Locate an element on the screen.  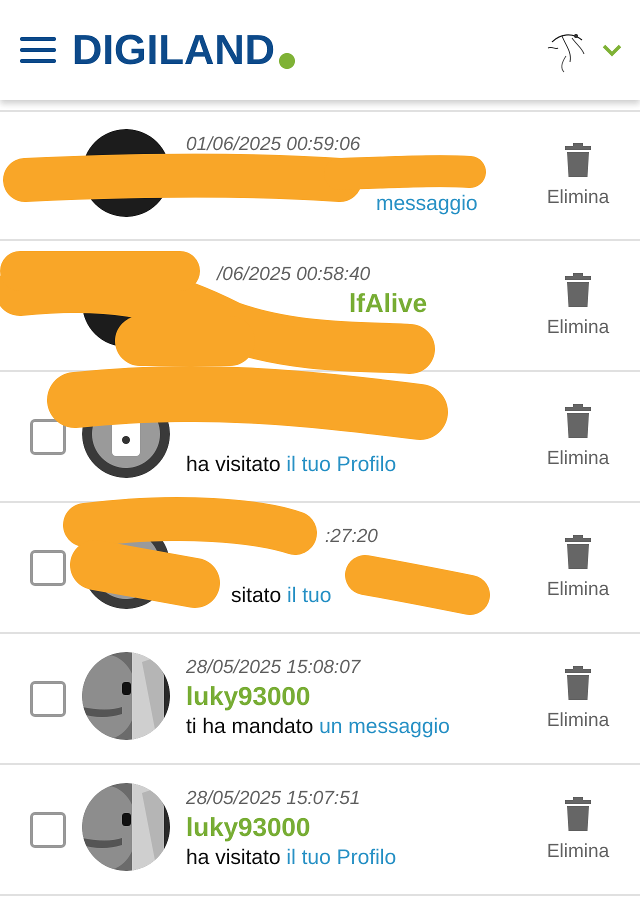
timestamp: 01/06/2025 00:59:06 is located at coordinates (273, 144).